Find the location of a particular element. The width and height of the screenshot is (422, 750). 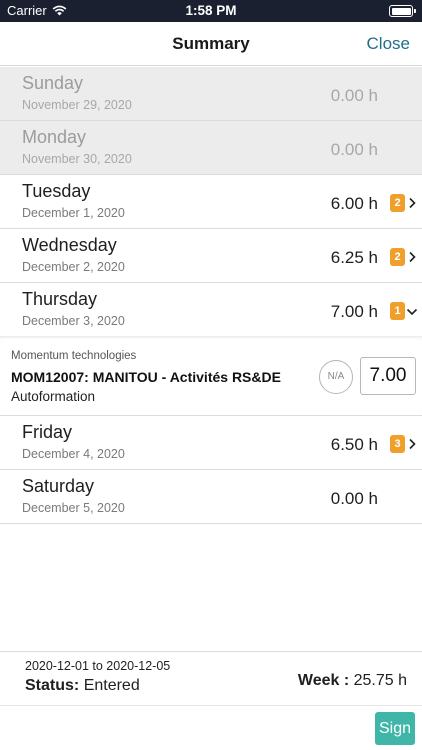

sign-button: Sign is located at coordinates (395, 728).